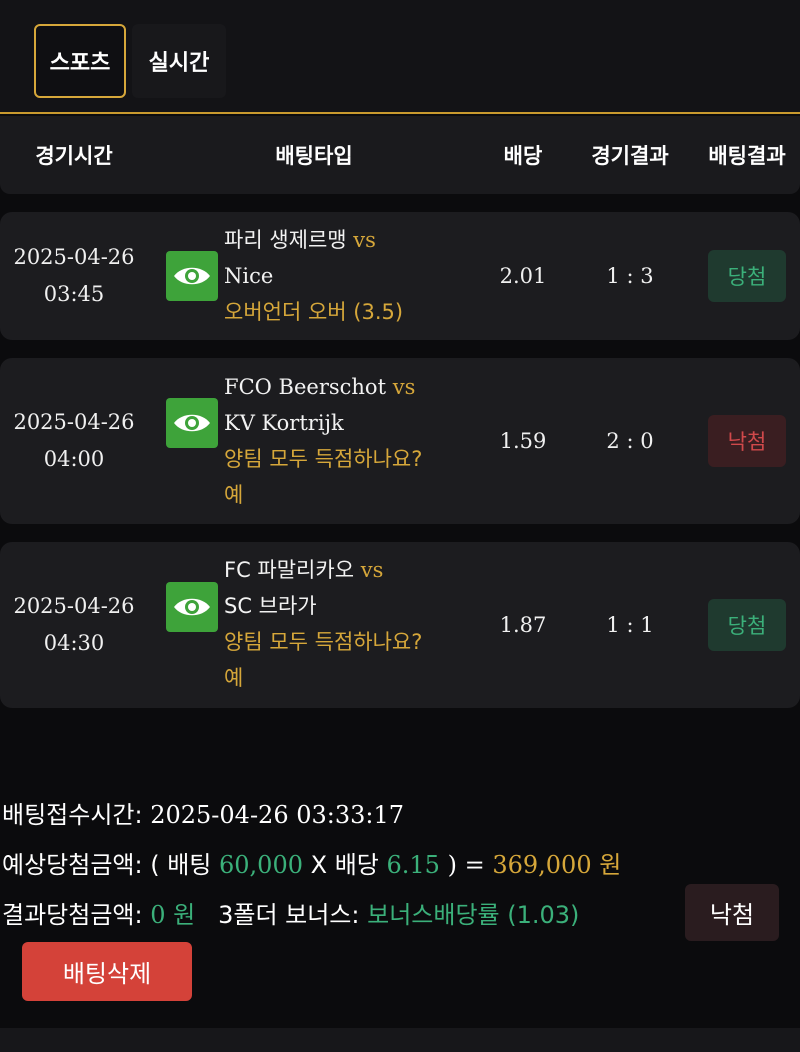 This screenshot has width=800, height=1052. What do you see at coordinates (74, 276) in the screenshot?
I see `game-time: 2025-04-26 03:45` at bounding box center [74, 276].